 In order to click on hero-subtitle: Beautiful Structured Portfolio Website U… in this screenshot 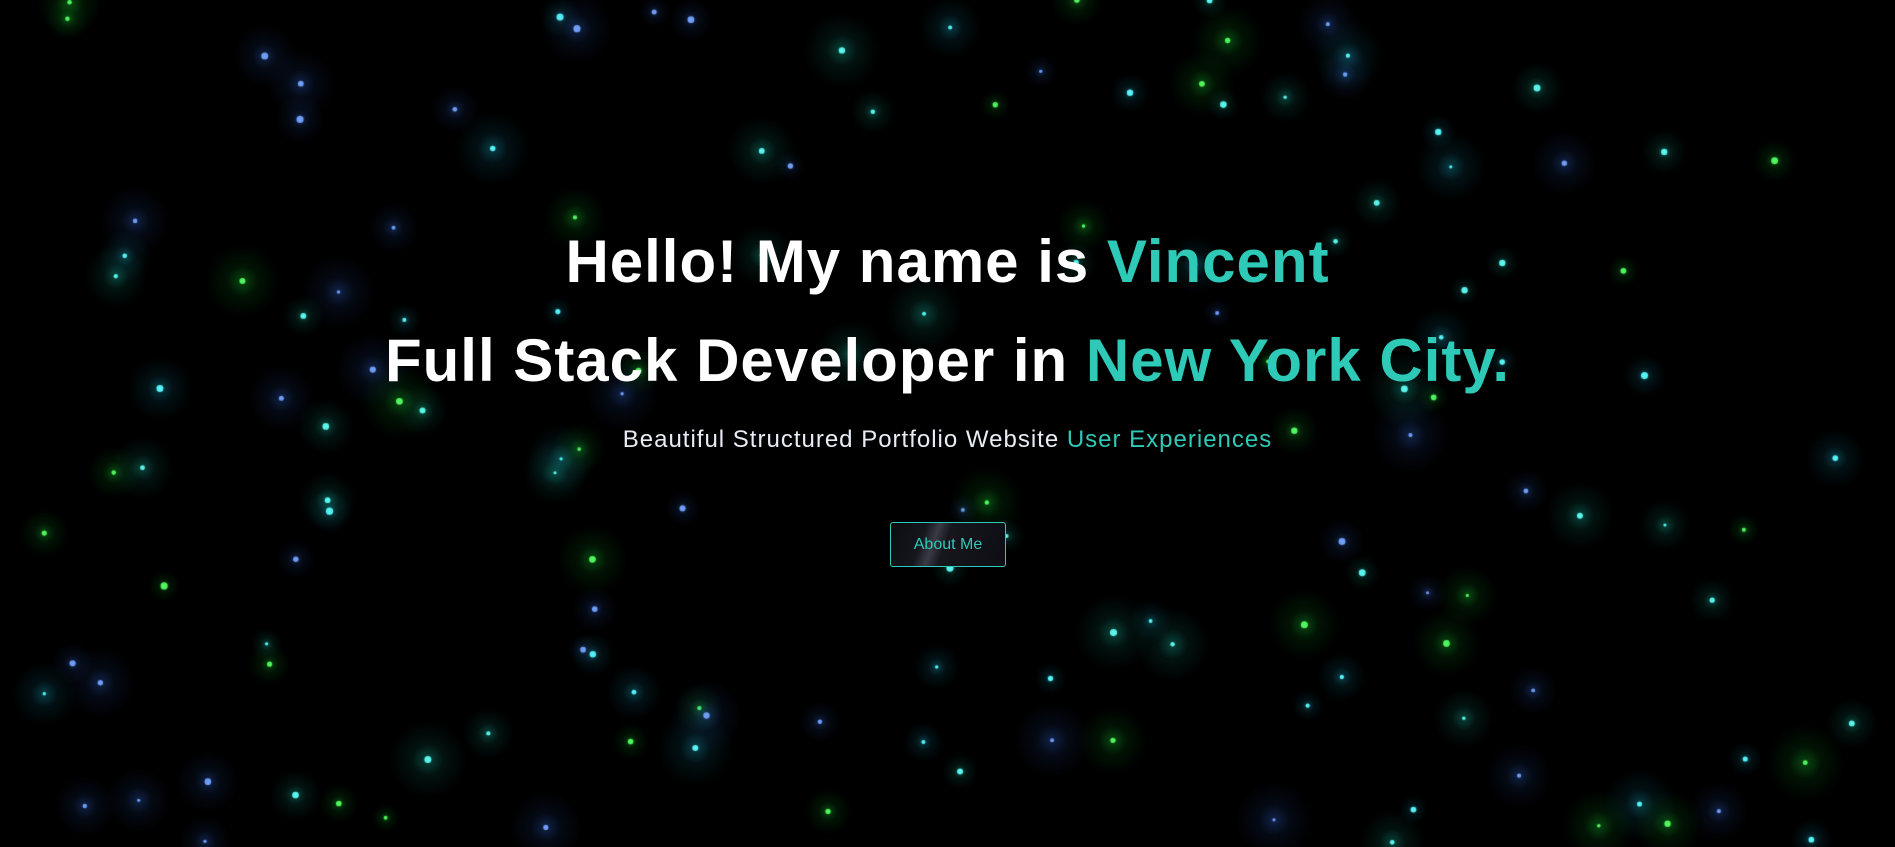, I will do `click(947, 440)`.